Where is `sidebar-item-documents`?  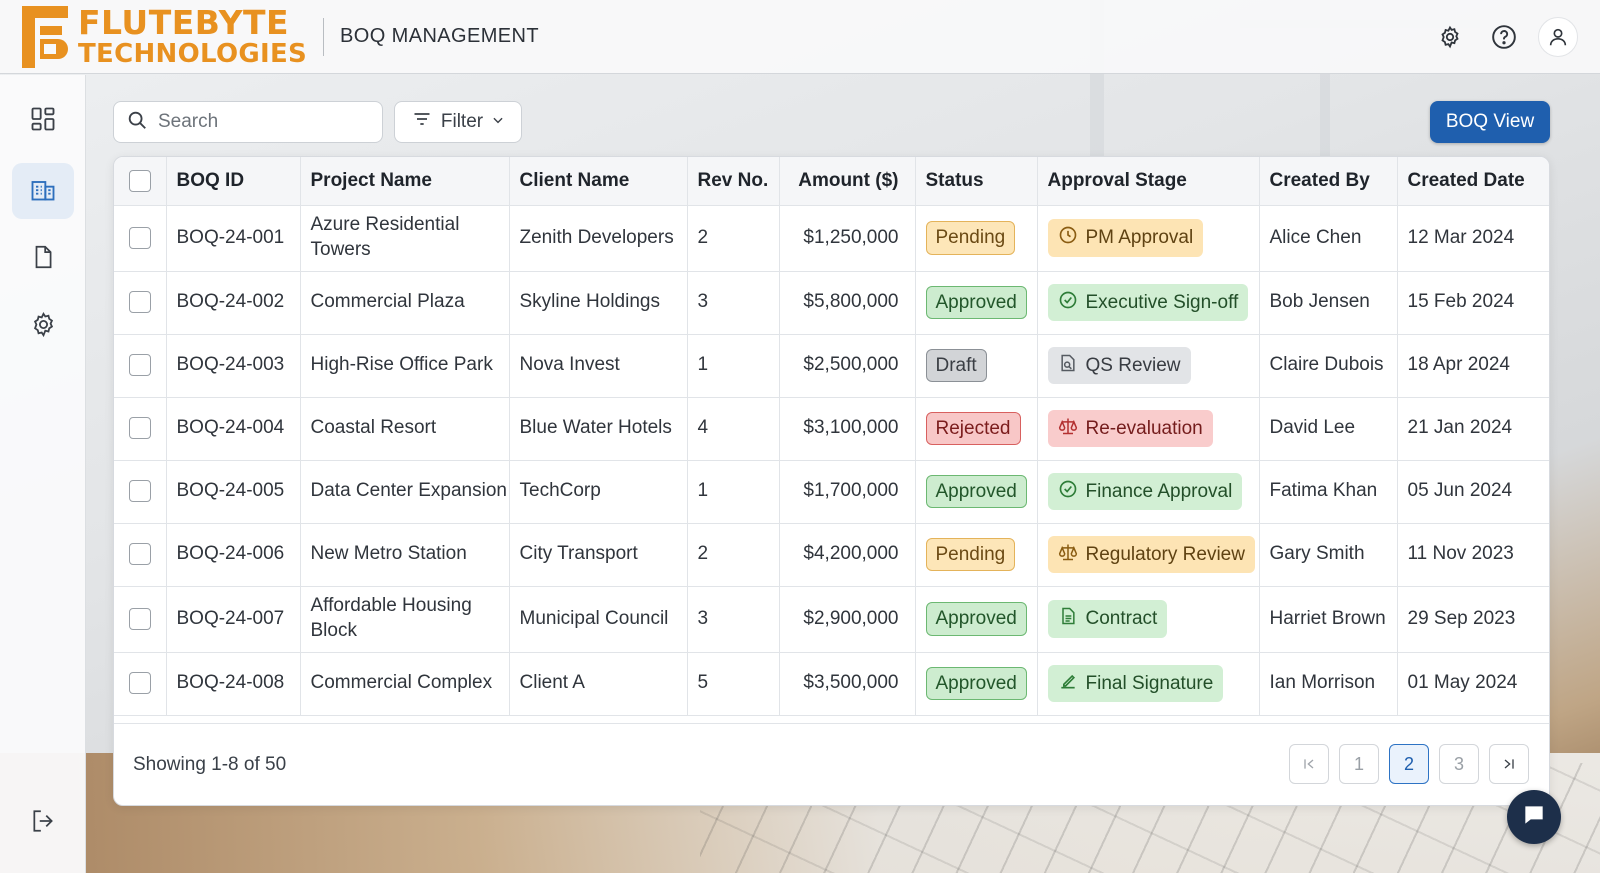
sidebar-item-documents is located at coordinates (43, 259).